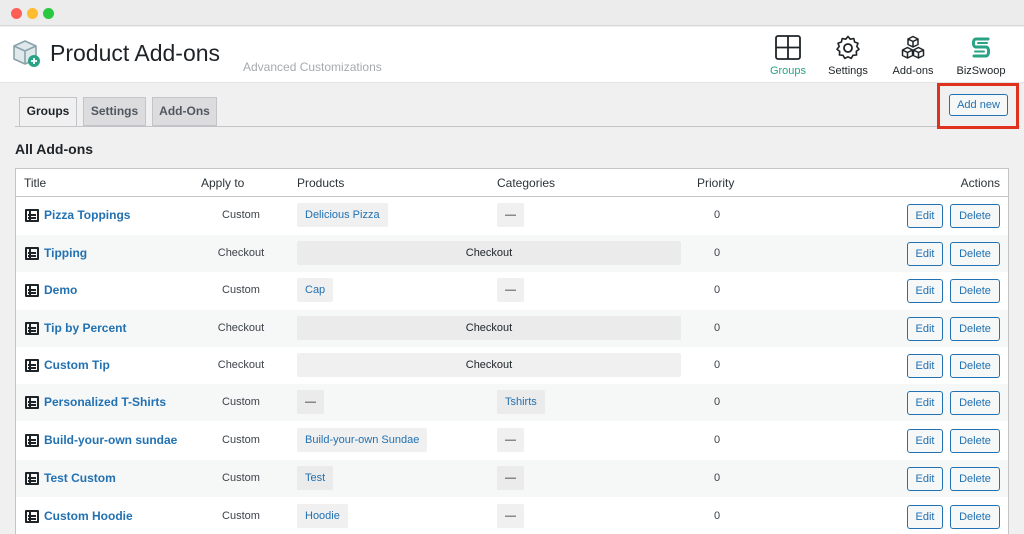 Image resolution: width=1024 pixels, height=534 pixels. What do you see at coordinates (315, 290) in the screenshot?
I see `product-chip: Cap` at bounding box center [315, 290].